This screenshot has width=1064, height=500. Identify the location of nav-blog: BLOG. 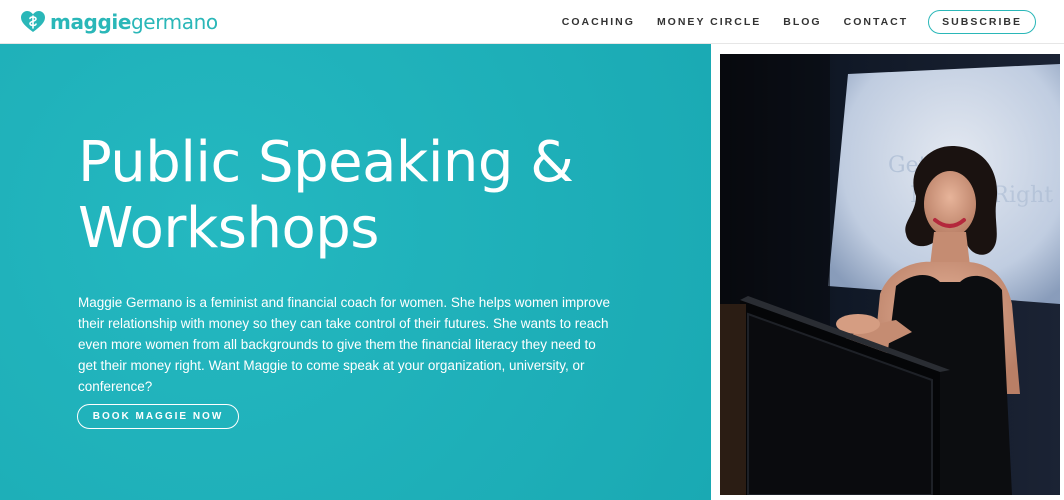
(802, 22).